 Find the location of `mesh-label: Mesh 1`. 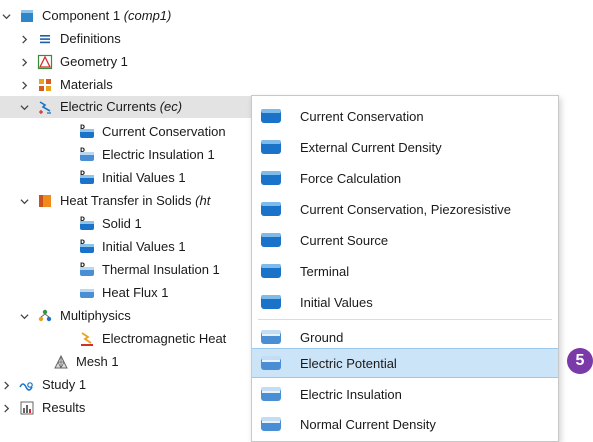

mesh-label: Mesh 1 is located at coordinates (97, 361).